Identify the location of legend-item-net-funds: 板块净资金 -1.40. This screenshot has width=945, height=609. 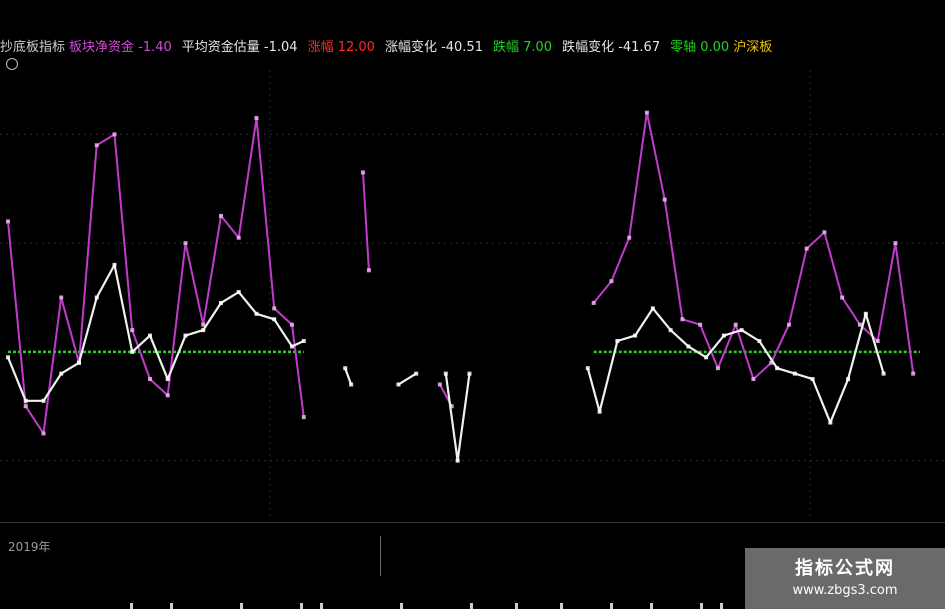
(120, 47).